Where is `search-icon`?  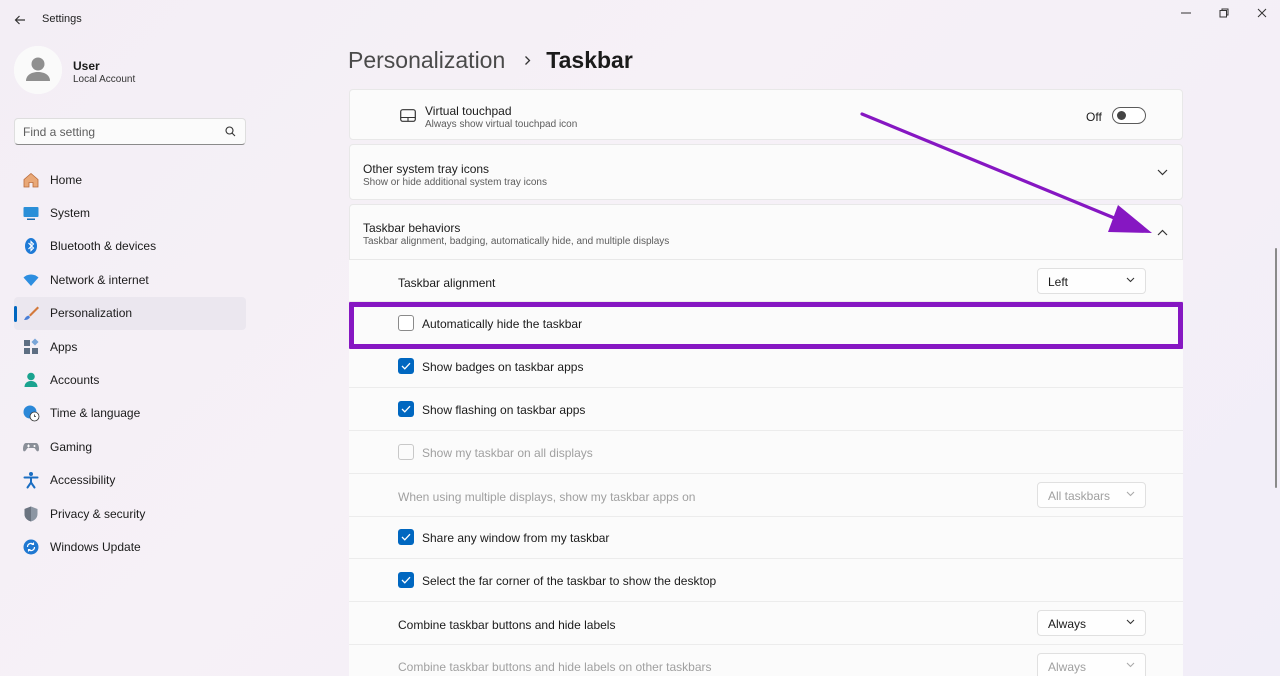 search-icon is located at coordinates (230, 131).